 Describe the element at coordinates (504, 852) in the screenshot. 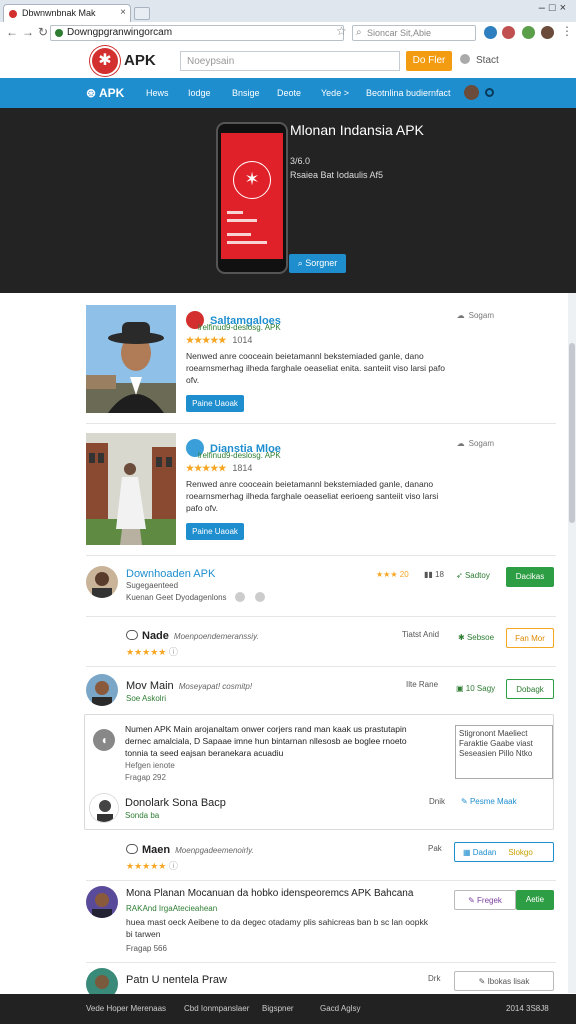

I see `split-button: ▦ Dadan Slokgo` at that location.